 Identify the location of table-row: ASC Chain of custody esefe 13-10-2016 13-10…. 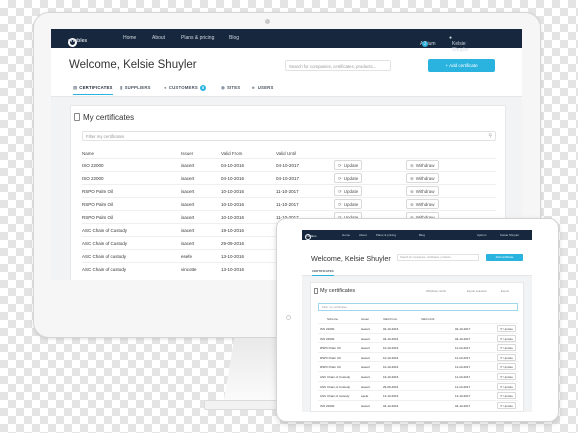
(418, 395).